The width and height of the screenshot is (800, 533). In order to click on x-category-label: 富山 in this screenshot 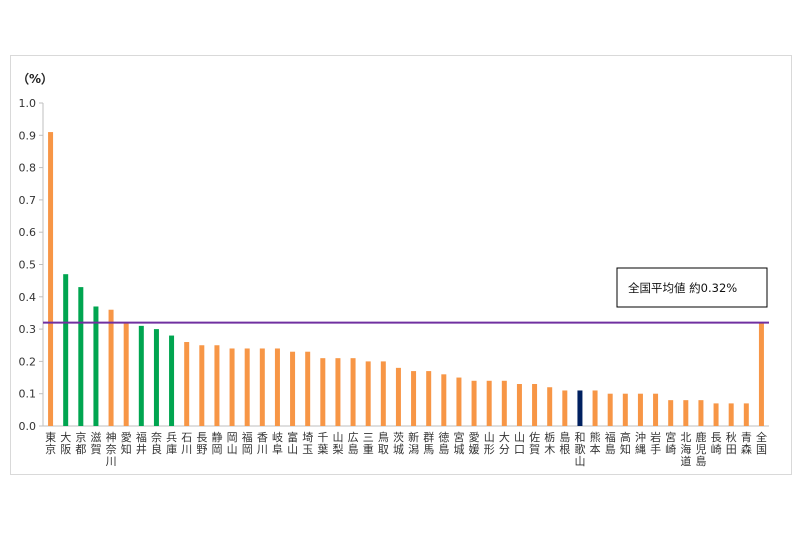, I will do `click(292, 443)`.